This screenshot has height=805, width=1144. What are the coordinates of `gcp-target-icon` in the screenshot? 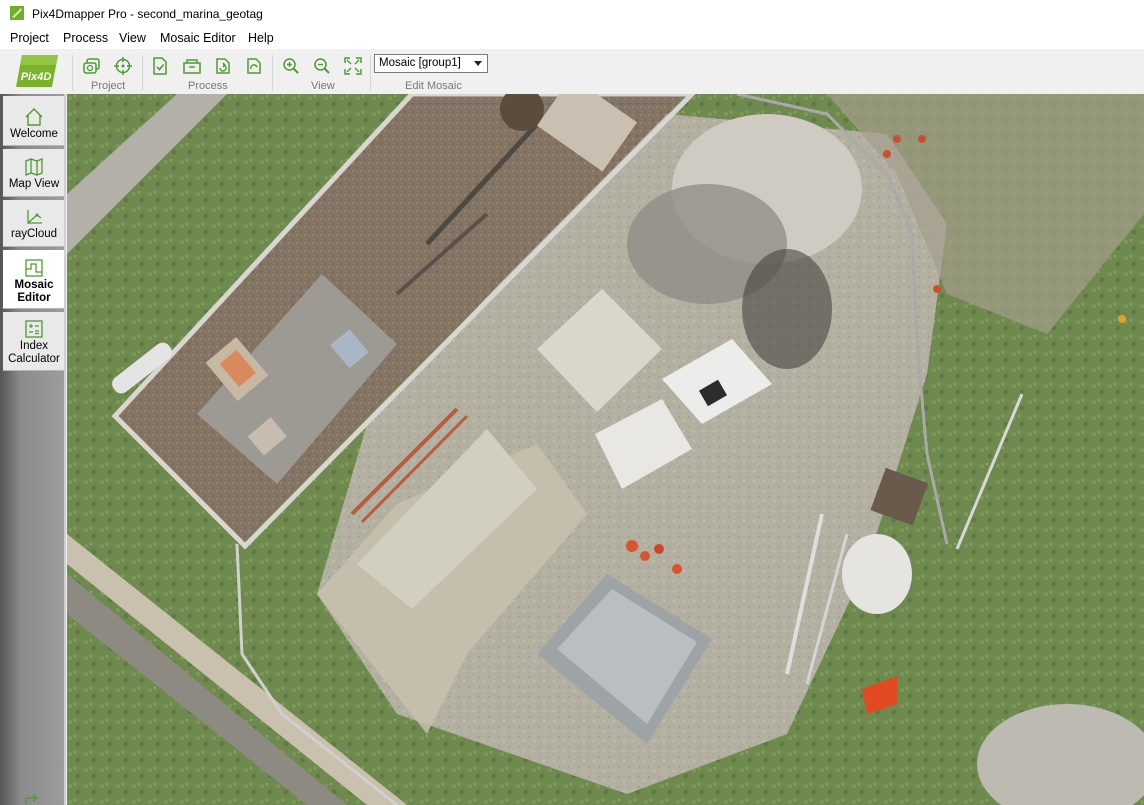 It's located at (123, 66).